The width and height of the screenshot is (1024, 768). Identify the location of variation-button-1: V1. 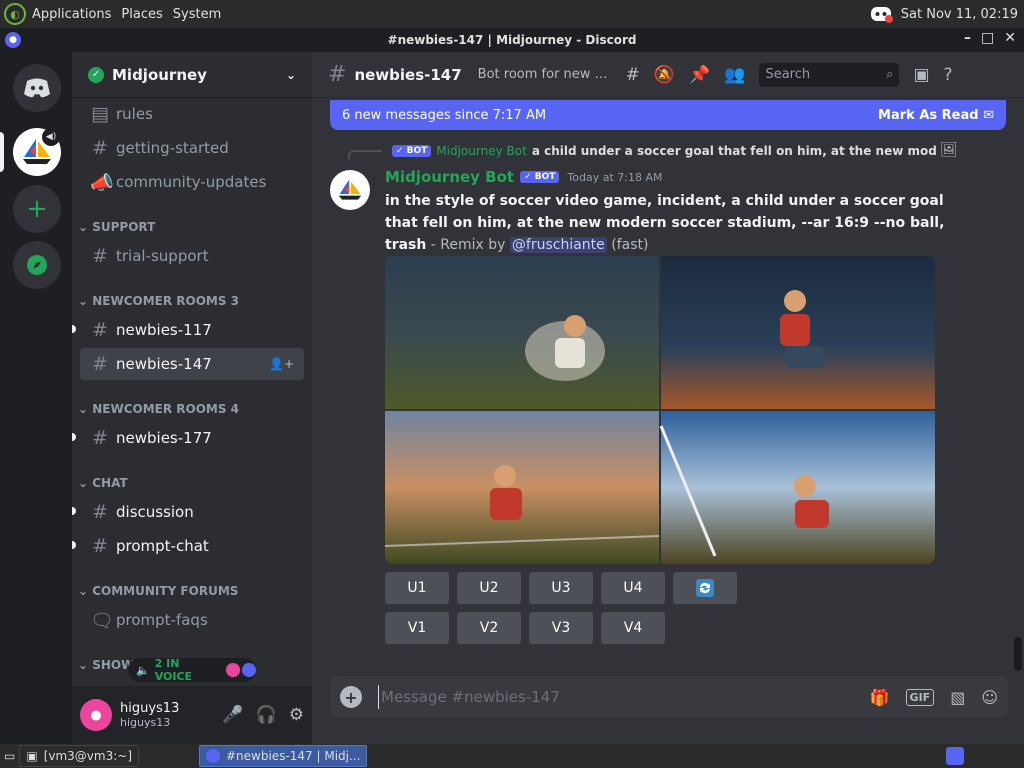
(417, 628).